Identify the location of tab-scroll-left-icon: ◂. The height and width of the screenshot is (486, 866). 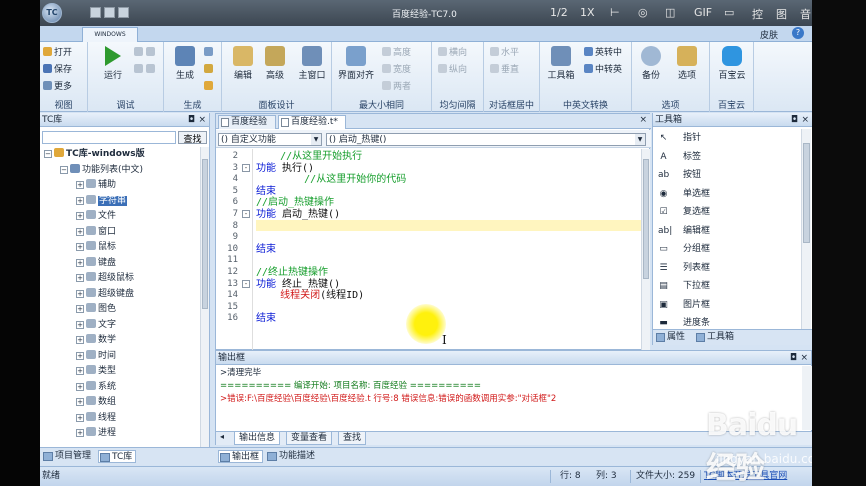
(222, 436).